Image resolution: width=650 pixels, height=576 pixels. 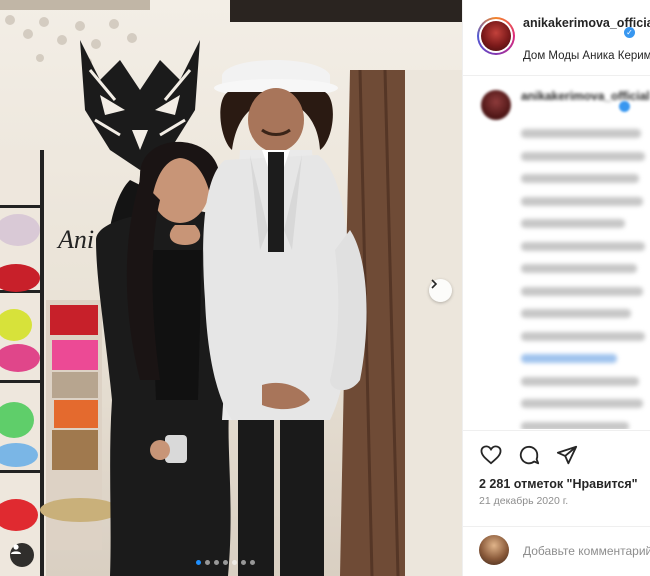 What do you see at coordinates (624, 106) in the screenshot?
I see `verified-badge-icon` at bounding box center [624, 106].